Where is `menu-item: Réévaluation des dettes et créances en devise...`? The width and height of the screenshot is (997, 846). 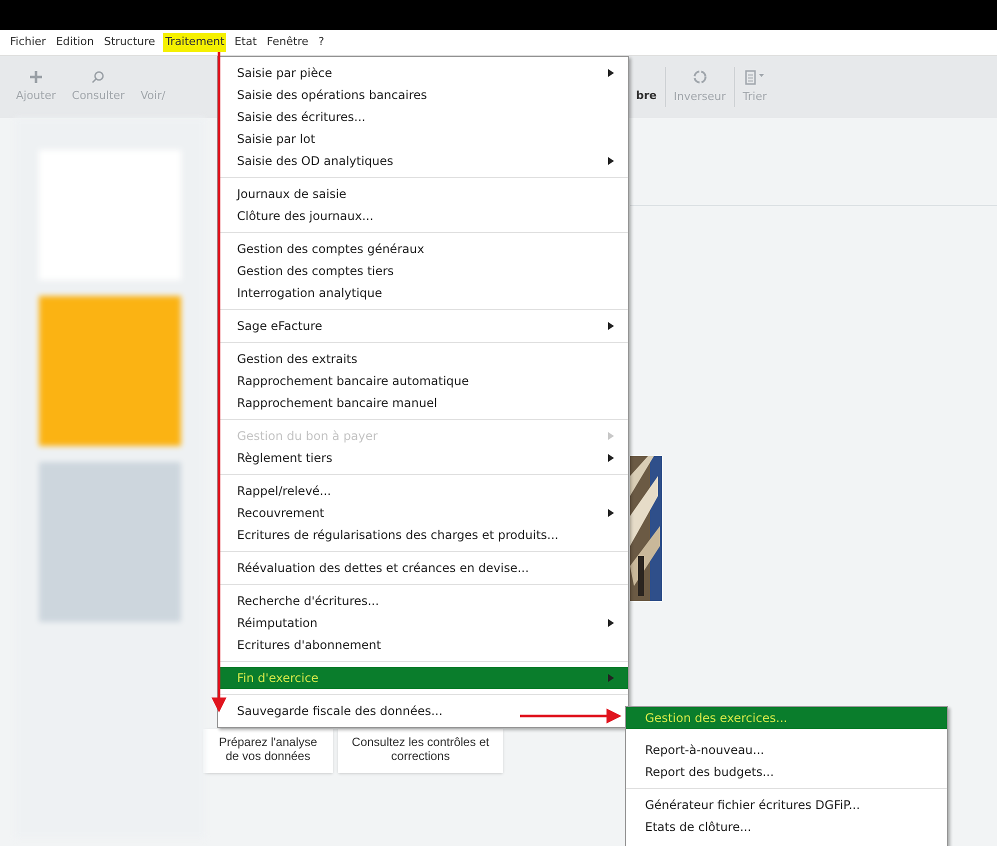 menu-item: Réévaluation des dettes et créances en devise... is located at coordinates (423, 568).